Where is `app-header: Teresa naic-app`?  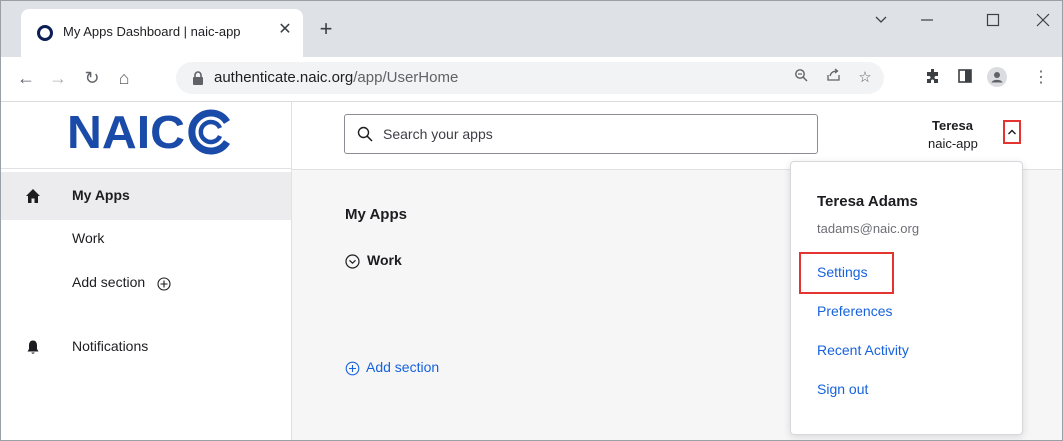
app-header: Teresa naic-app is located at coordinates (677, 136).